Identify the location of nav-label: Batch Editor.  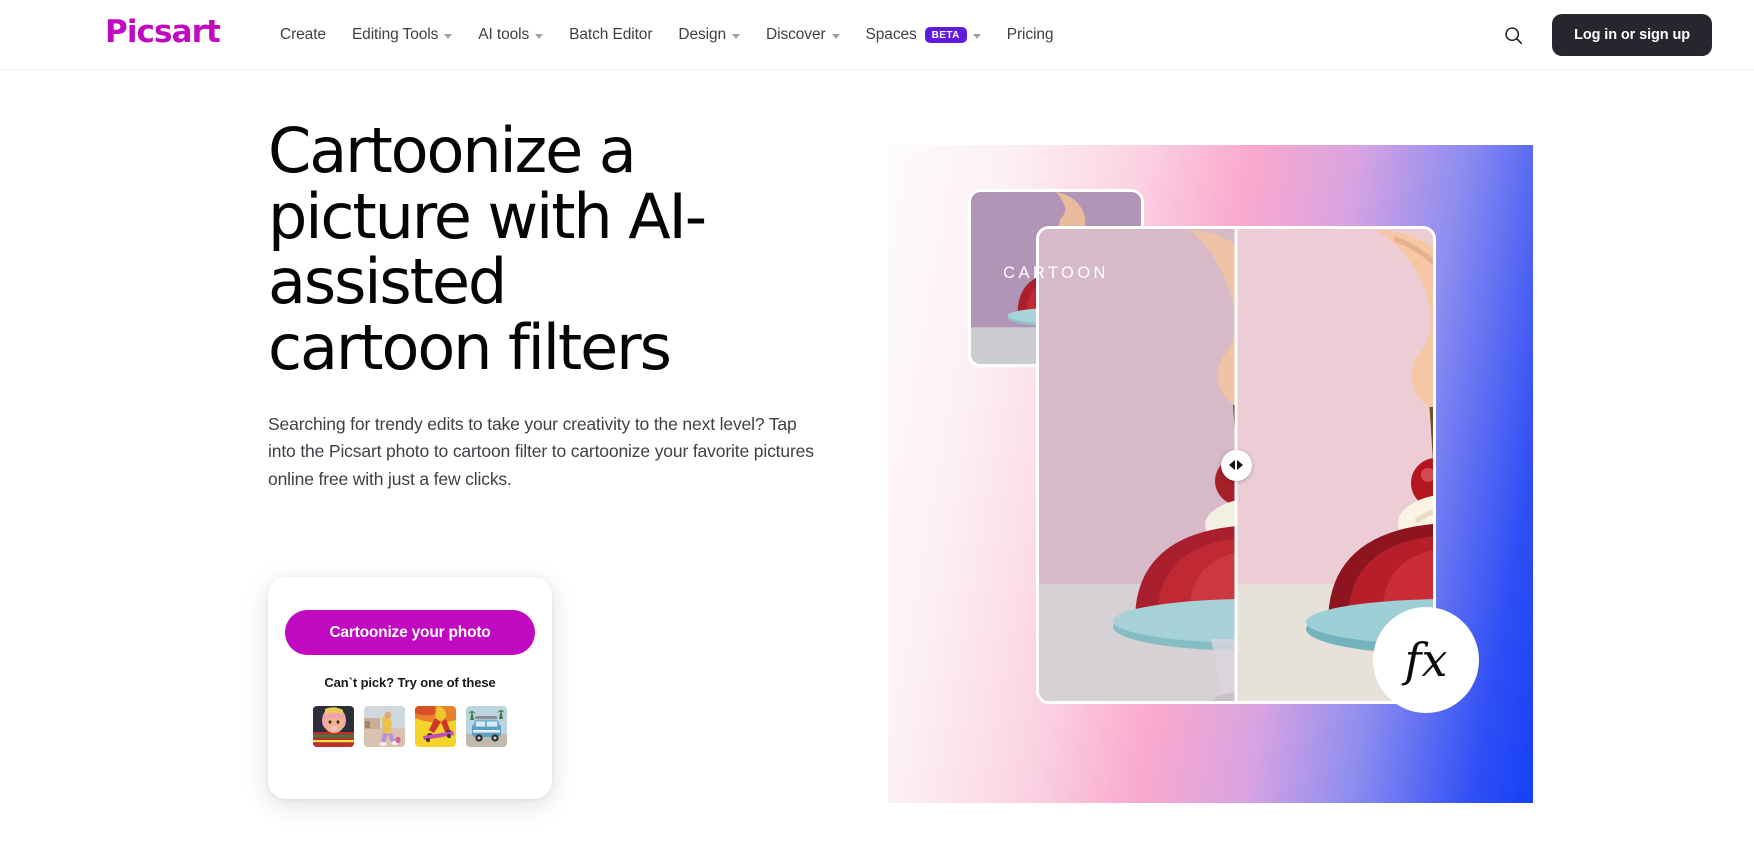
(611, 34).